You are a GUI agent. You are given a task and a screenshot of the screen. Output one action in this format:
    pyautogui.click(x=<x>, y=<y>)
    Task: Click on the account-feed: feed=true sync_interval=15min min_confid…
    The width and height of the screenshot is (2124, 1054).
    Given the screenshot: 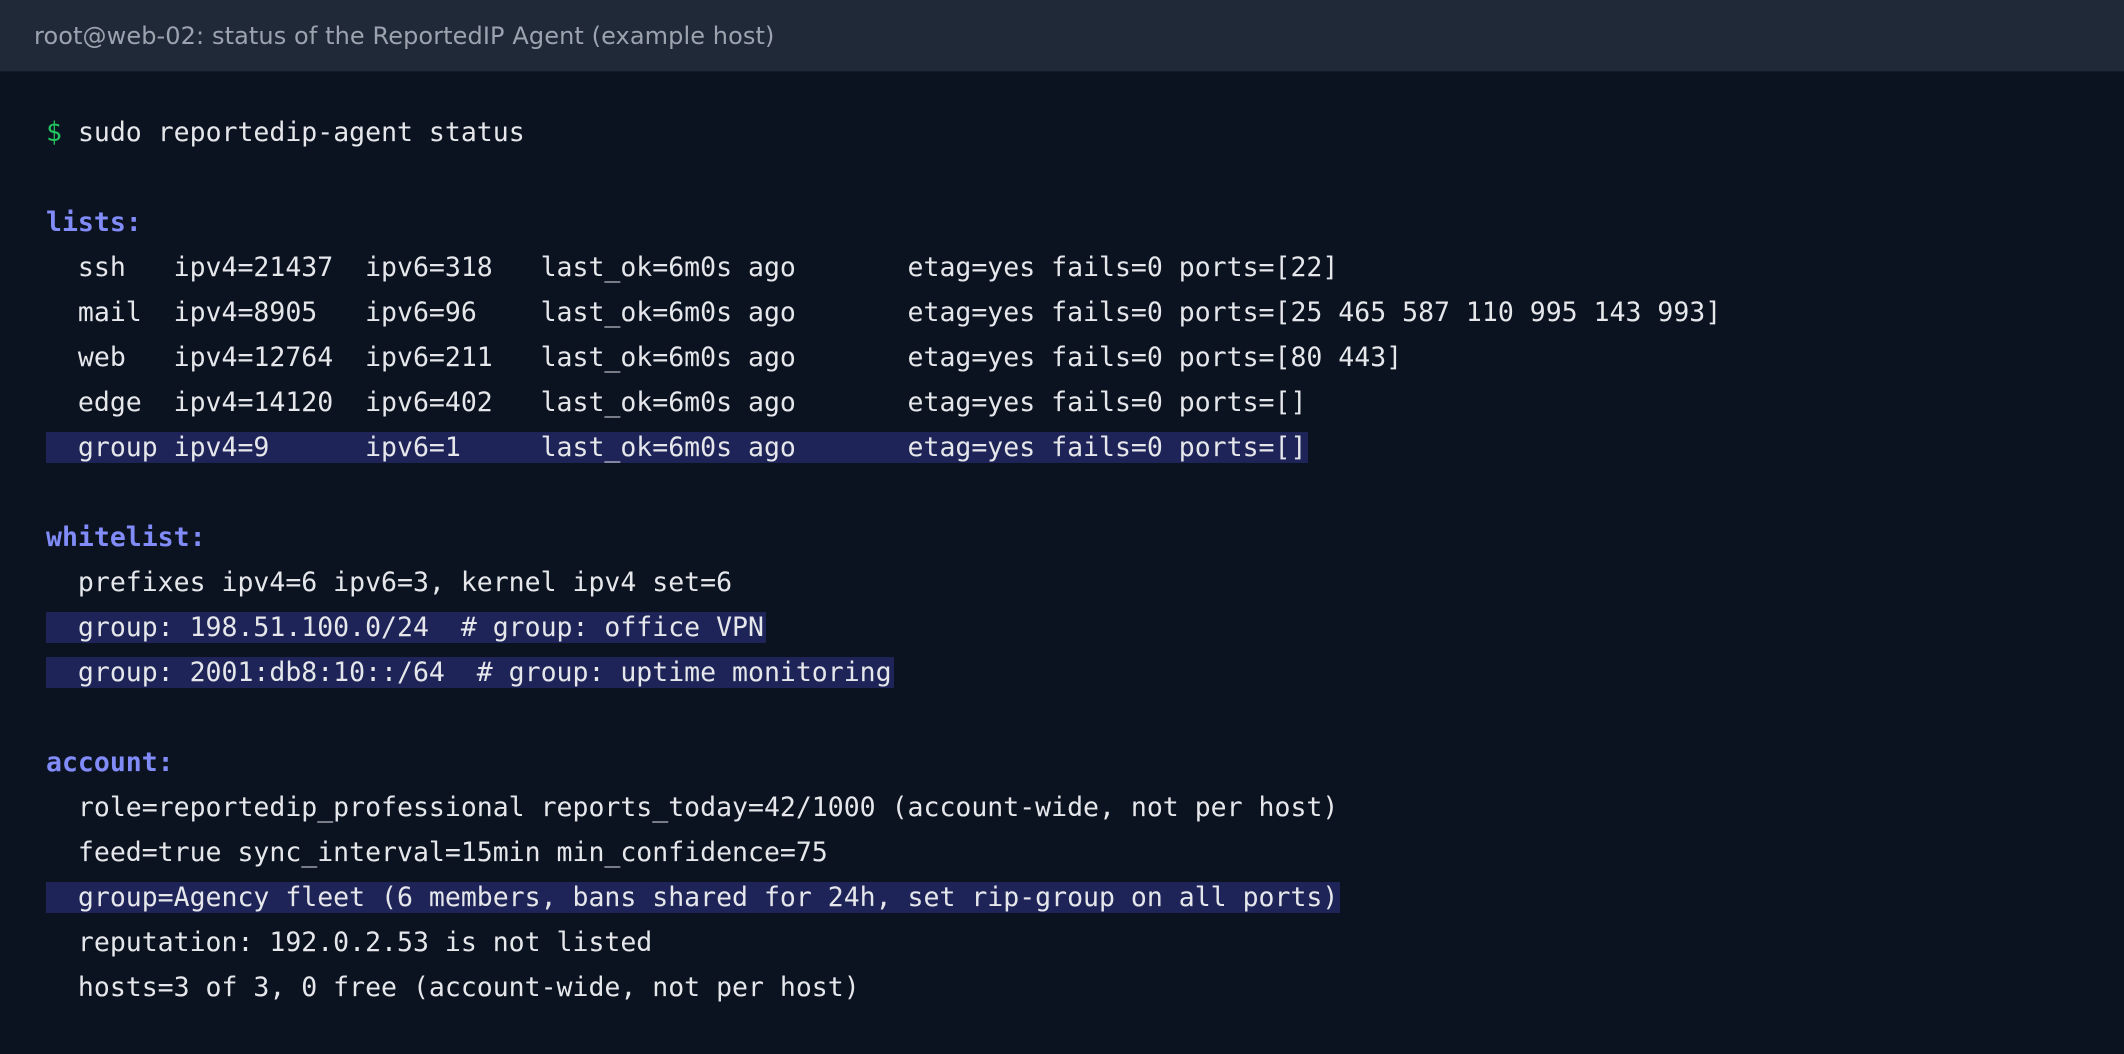 What is the action you would take?
    pyautogui.click(x=437, y=852)
    